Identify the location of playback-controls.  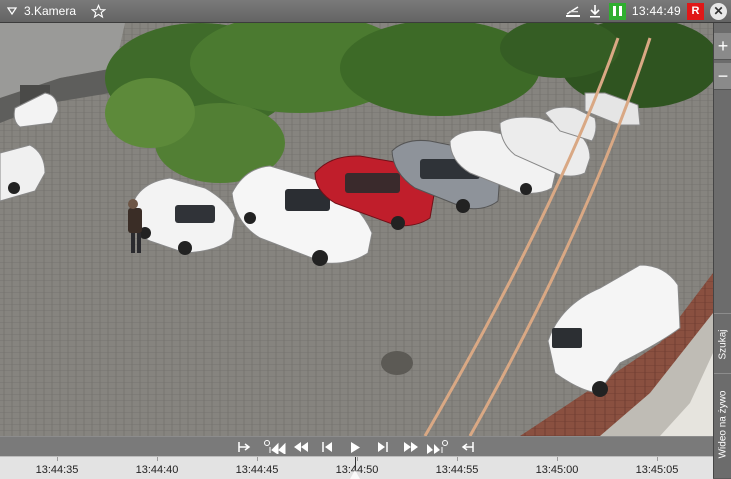
(356, 446).